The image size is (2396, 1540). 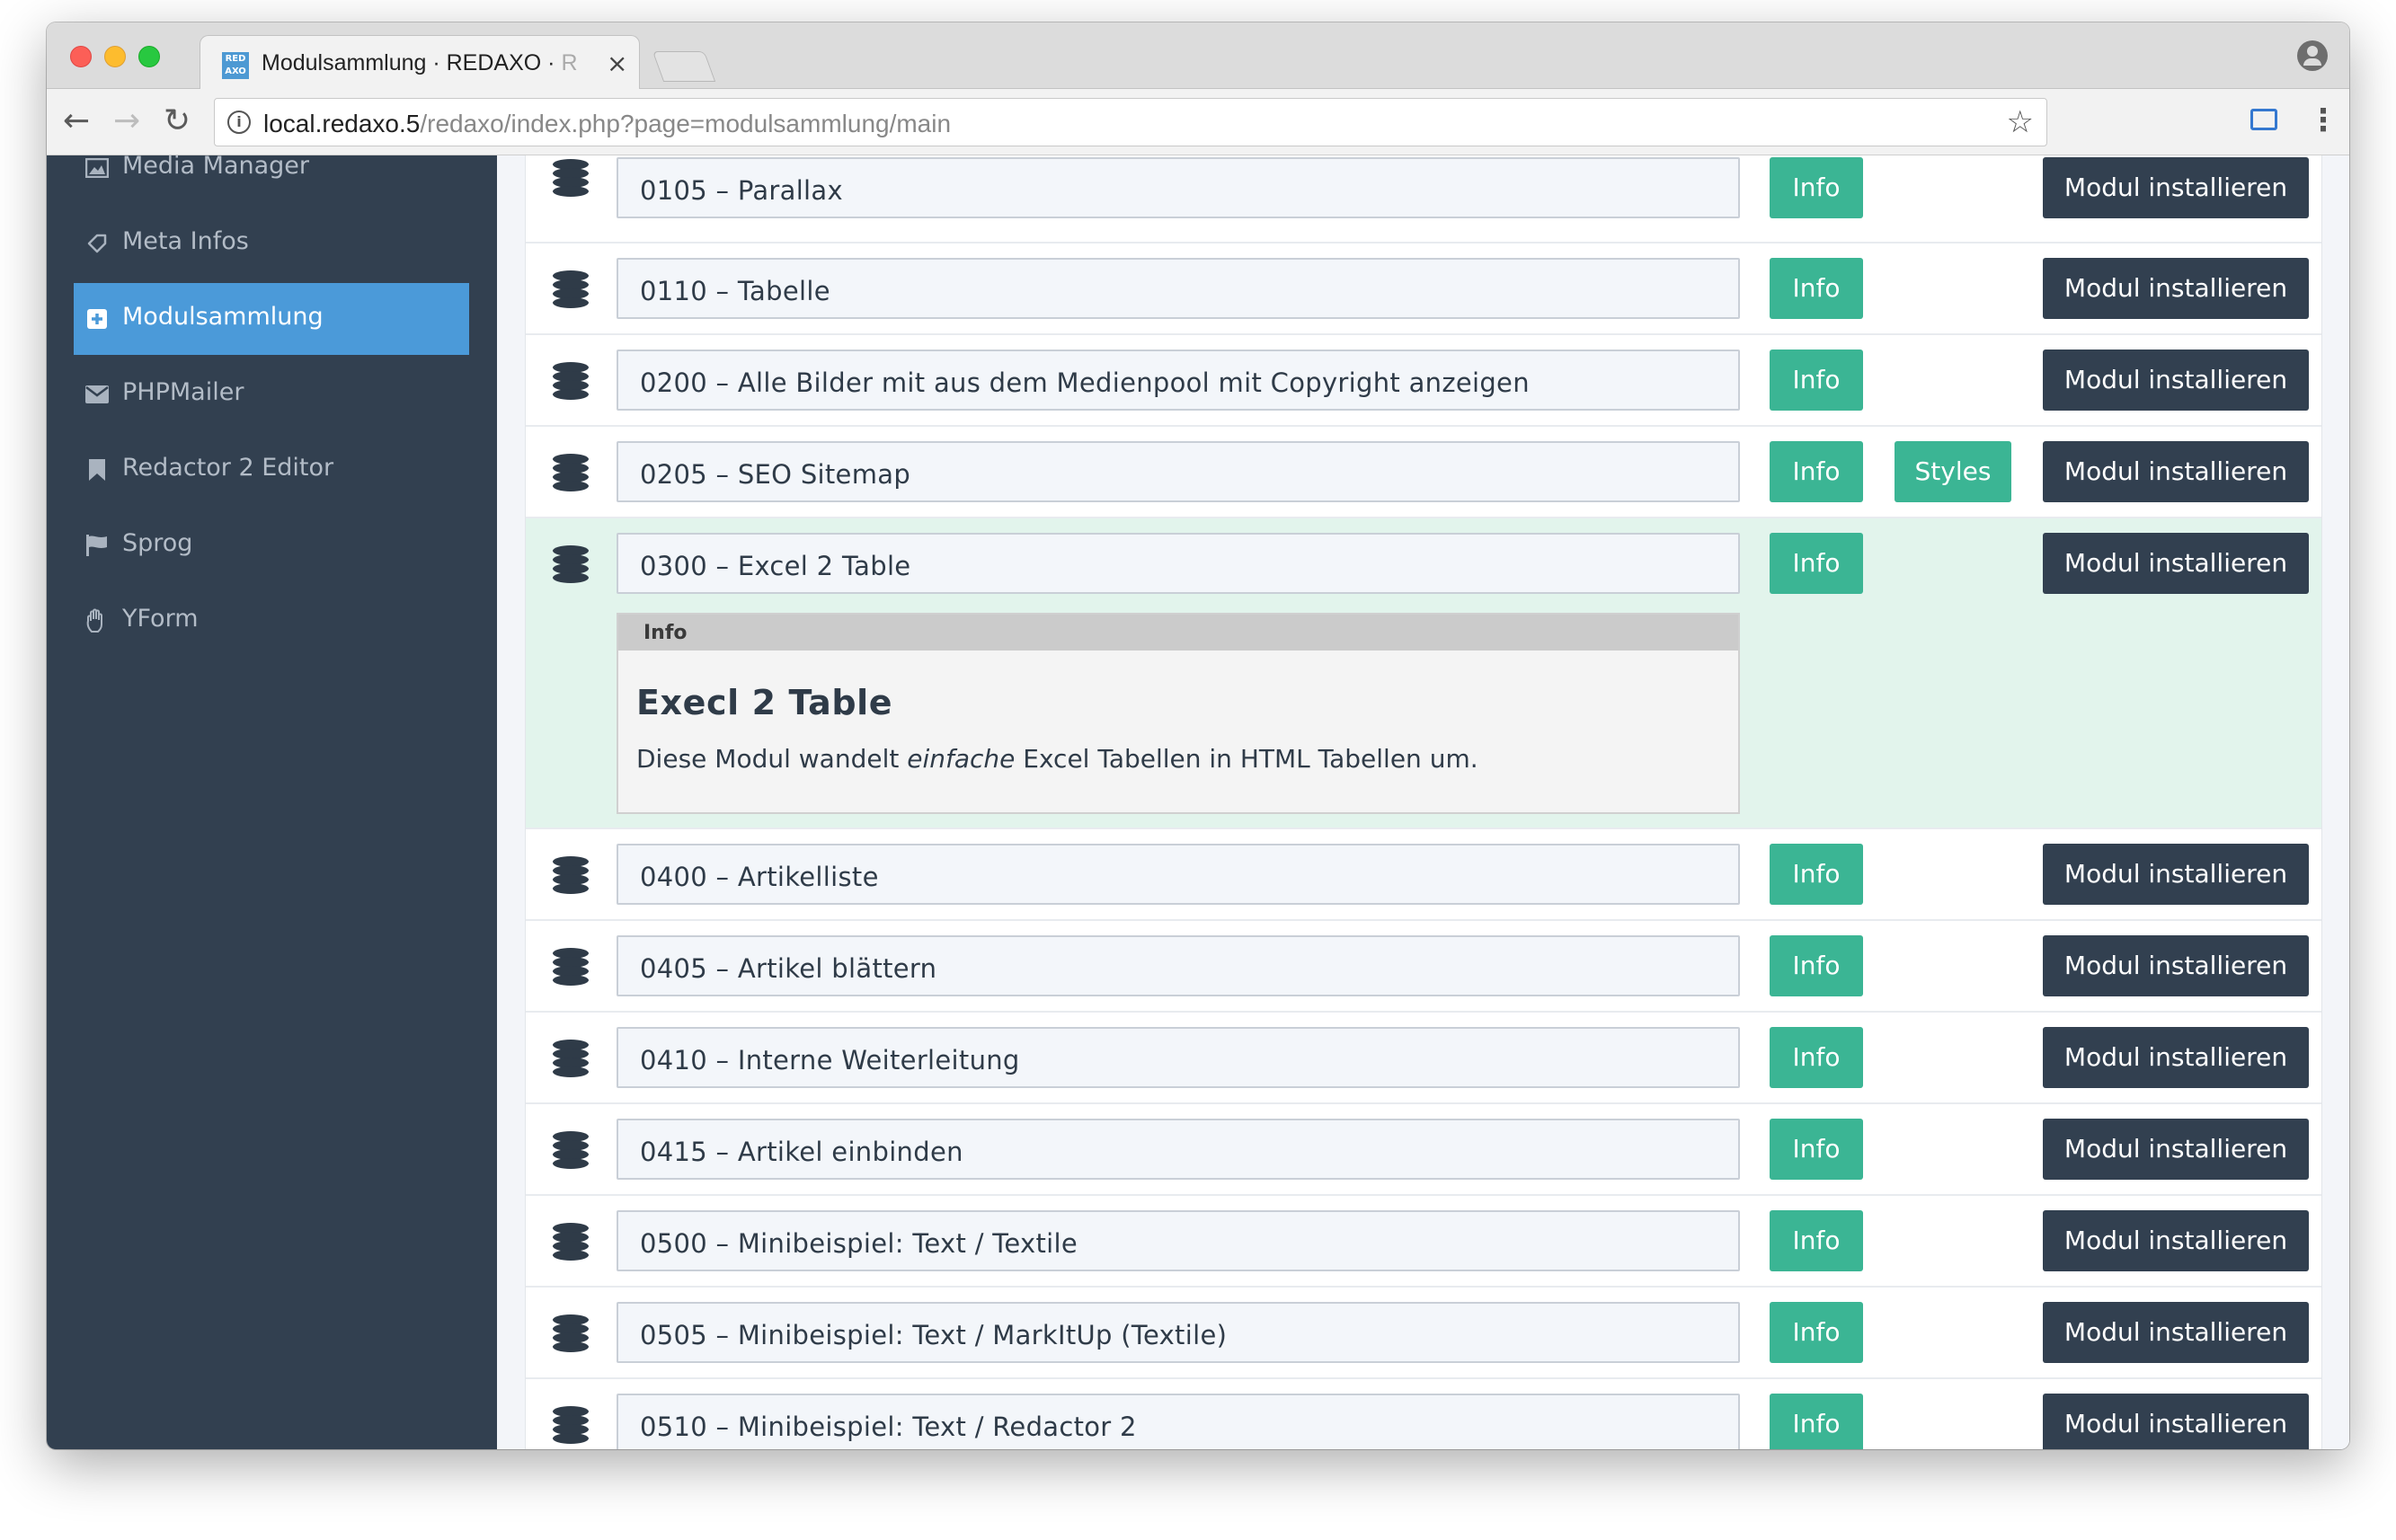 What do you see at coordinates (2263, 119) in the screenshot?
I see `cast-icon` at bounding box center [2263, 119].